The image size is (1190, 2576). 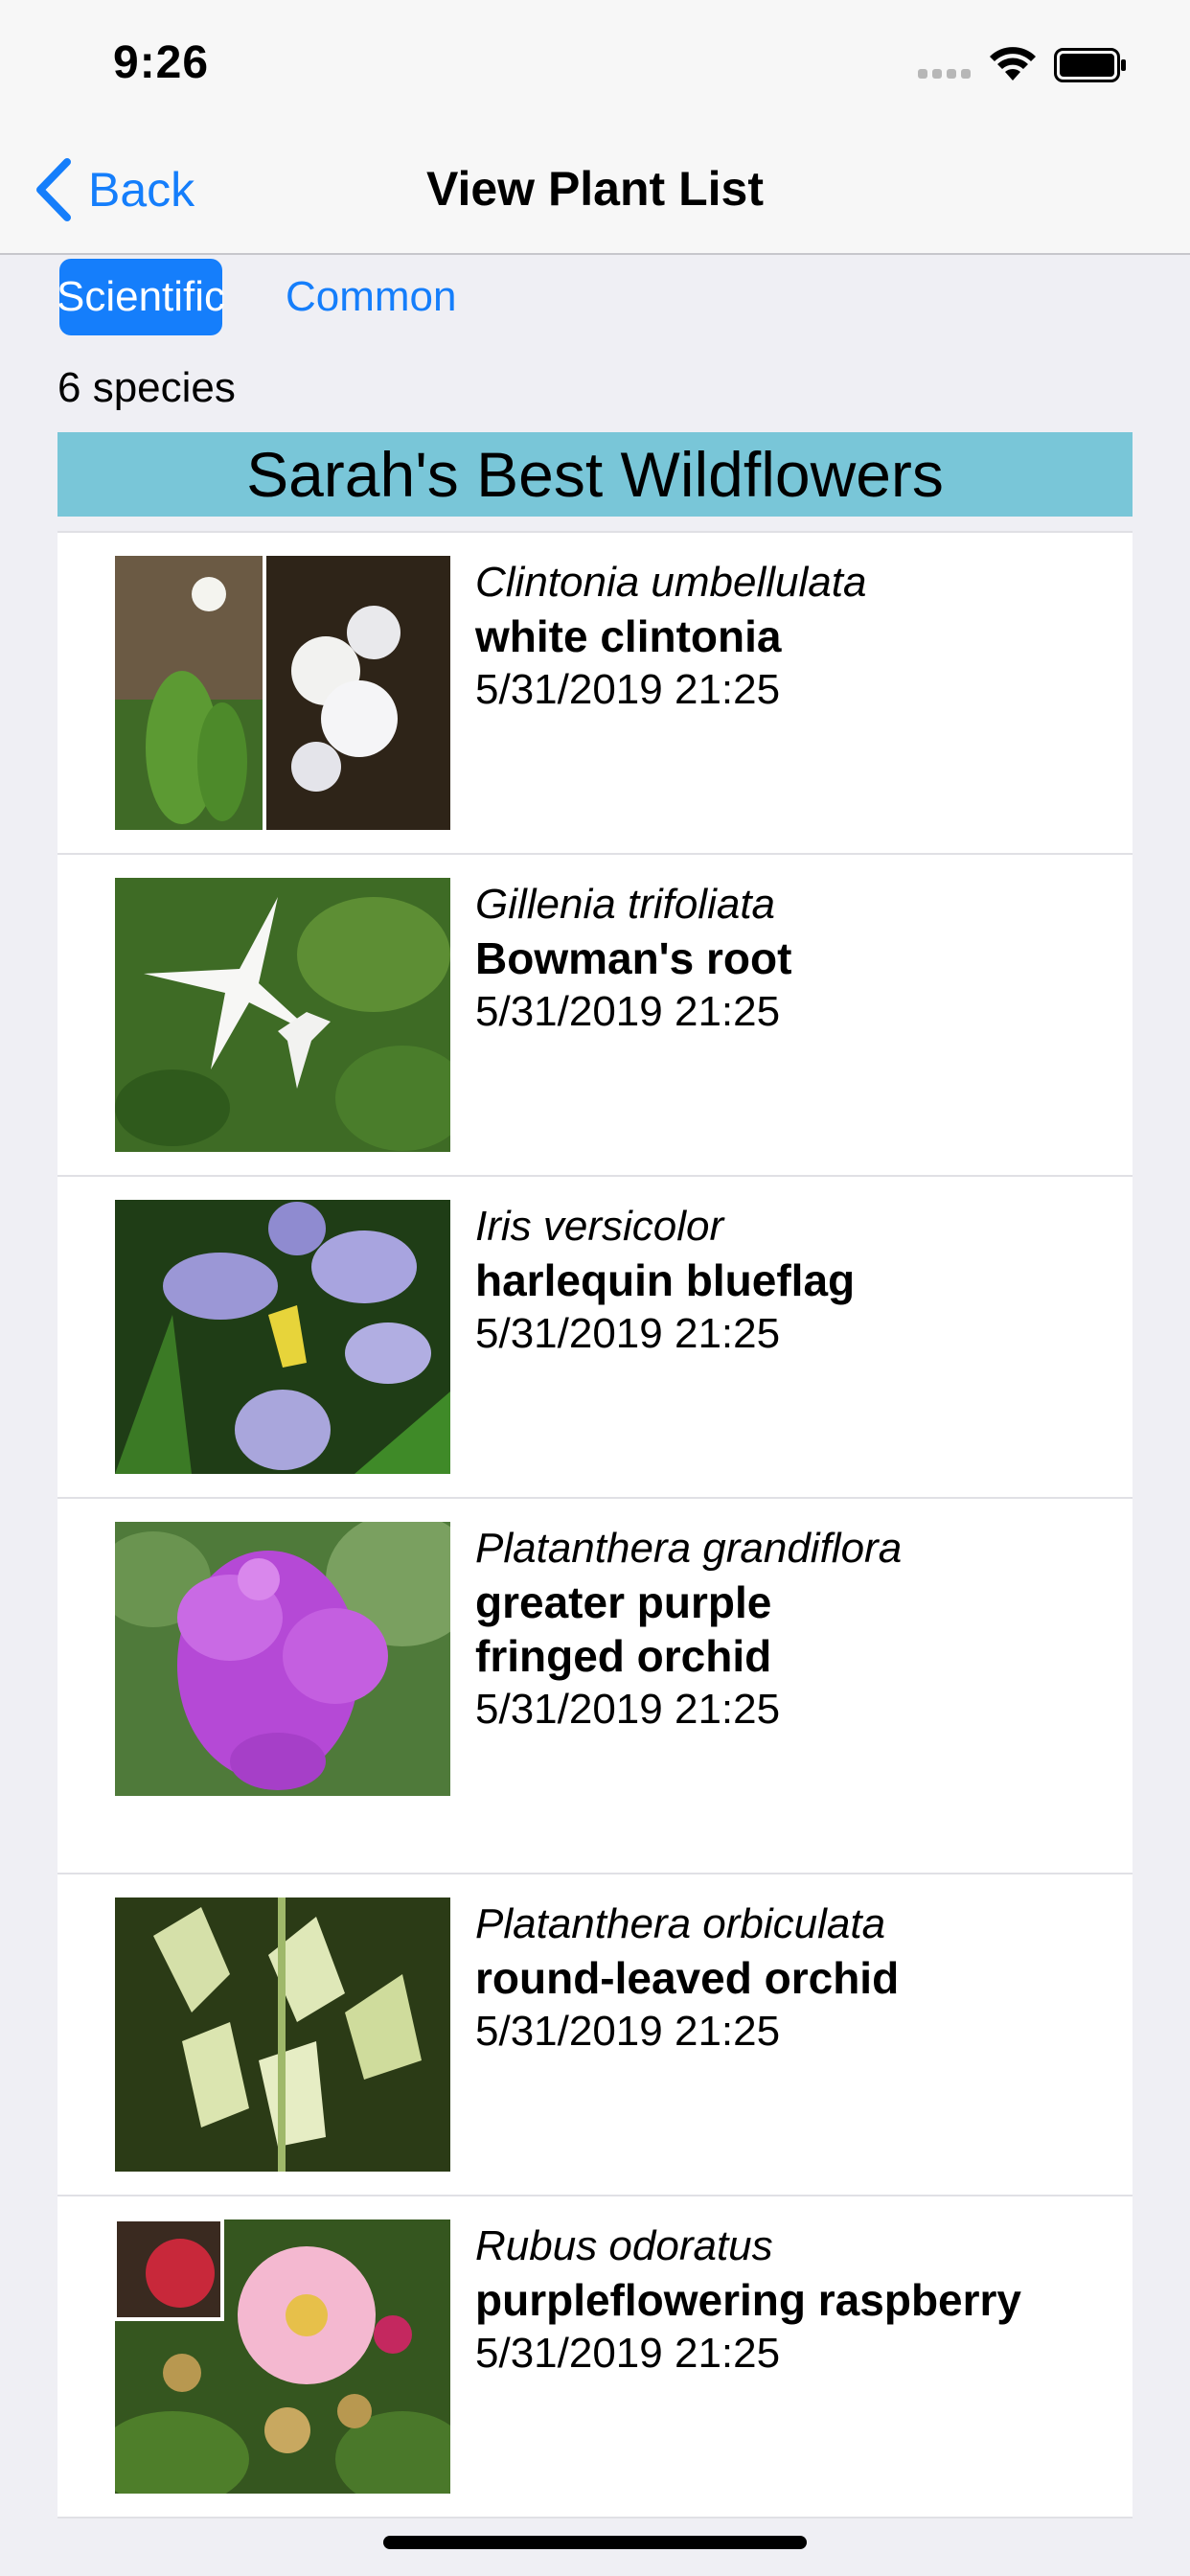 I want to click on scientific-name: Platanthera grandiflora, so click(x=689, y=1548).